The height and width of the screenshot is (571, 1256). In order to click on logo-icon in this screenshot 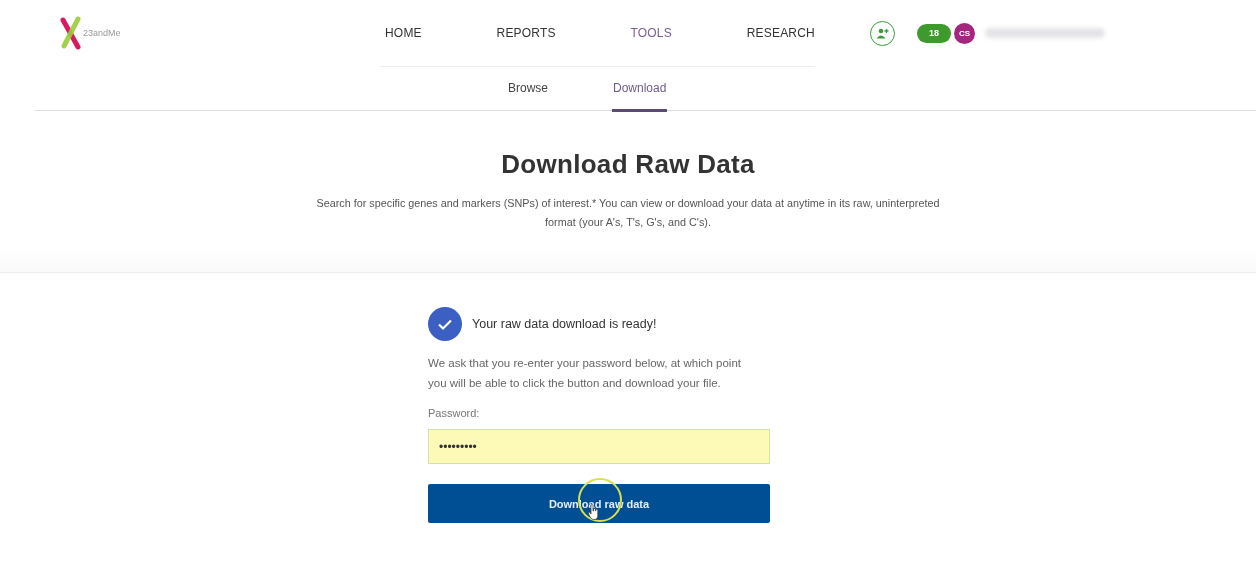, I will do `click(71, 33)`.